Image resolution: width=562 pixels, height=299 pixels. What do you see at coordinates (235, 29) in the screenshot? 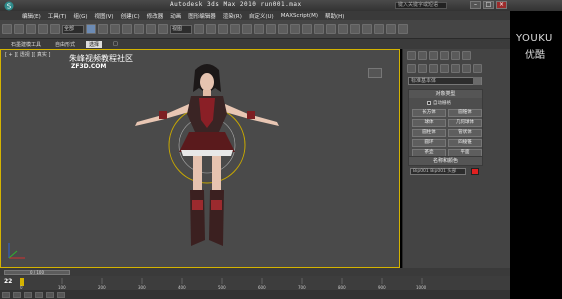
I see `snaps-toggle-icon` at bounding box center [235, 29].